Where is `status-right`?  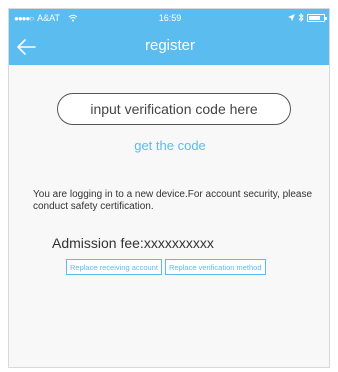 status-right is located at coordinates (307, 17).